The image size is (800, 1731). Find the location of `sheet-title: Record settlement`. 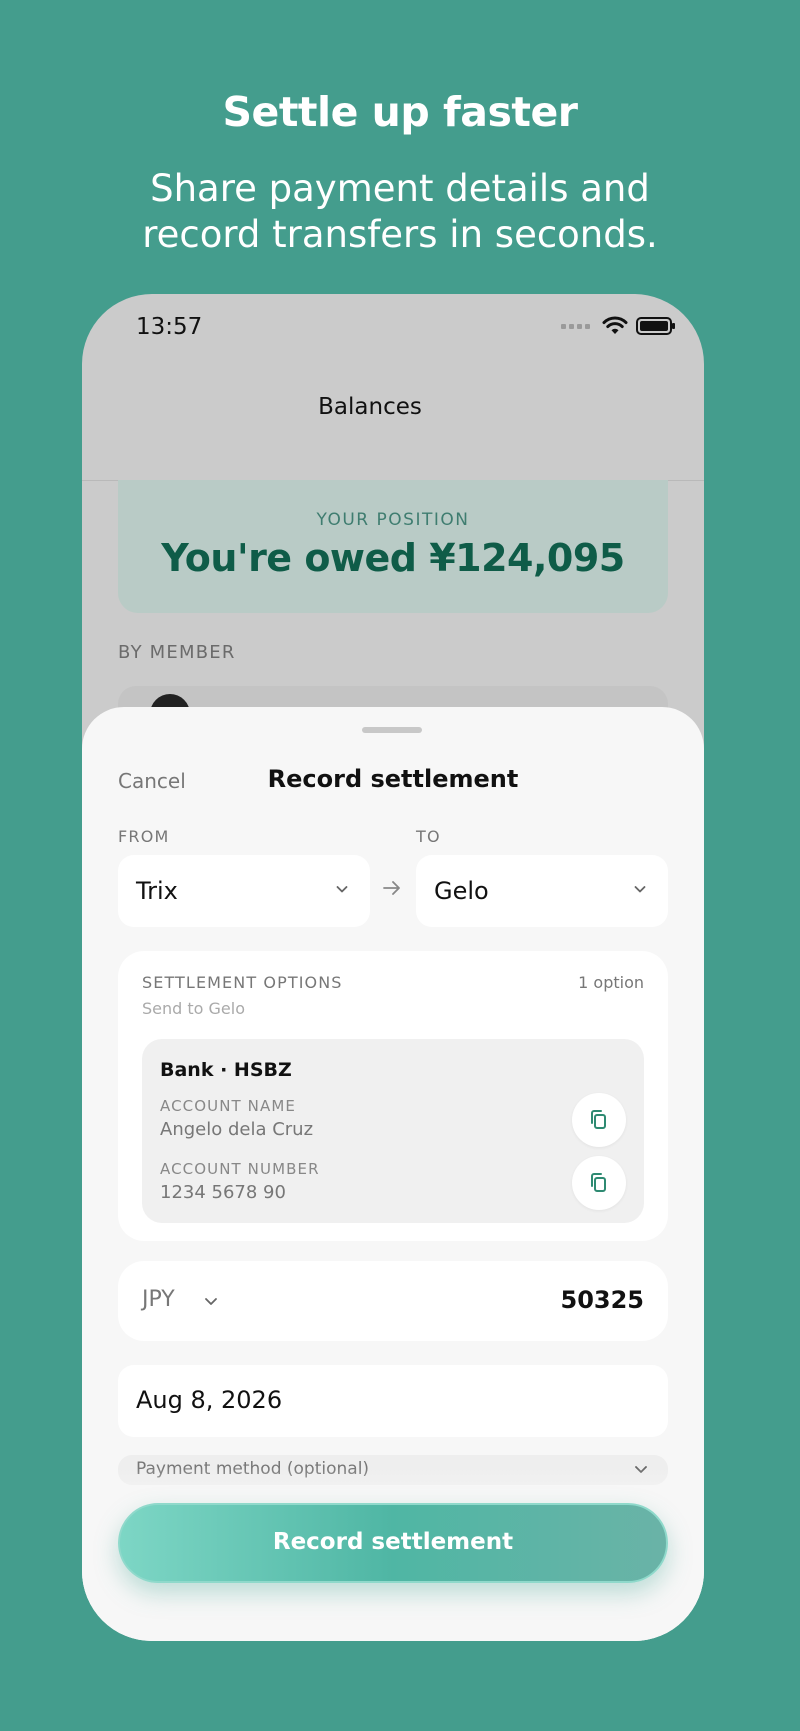

sheet-title: Record settlement is located at coordinates (393, 779).